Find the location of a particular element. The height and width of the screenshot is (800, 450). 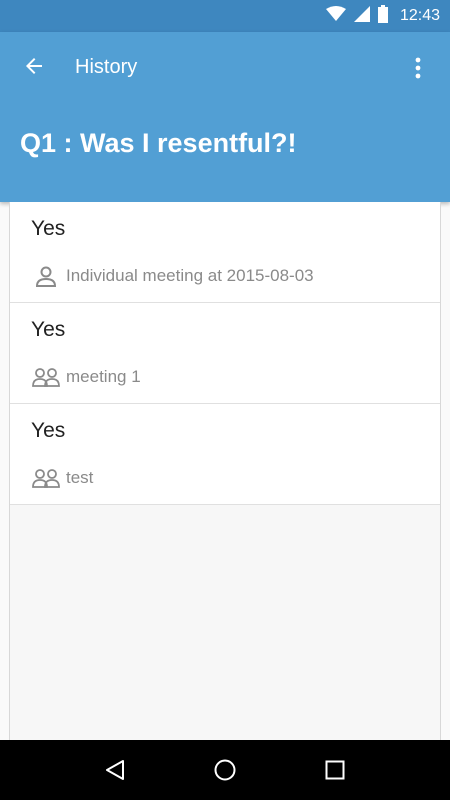

triangle-back-icon is located at coordinates (115, 770).